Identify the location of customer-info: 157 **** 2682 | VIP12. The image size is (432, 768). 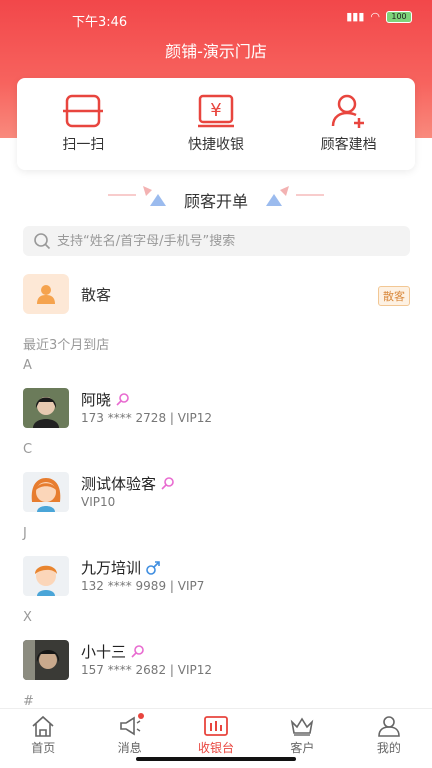
(146, 670).